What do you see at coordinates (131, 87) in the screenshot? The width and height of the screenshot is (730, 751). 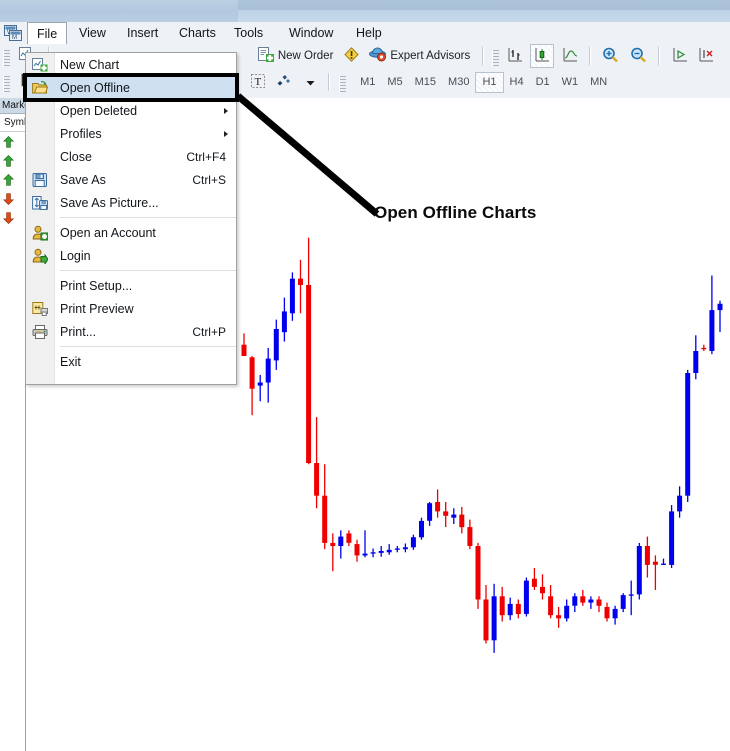 I see `file-menu-item-open-offline: Open Offline` at bounding box center [131, 87].